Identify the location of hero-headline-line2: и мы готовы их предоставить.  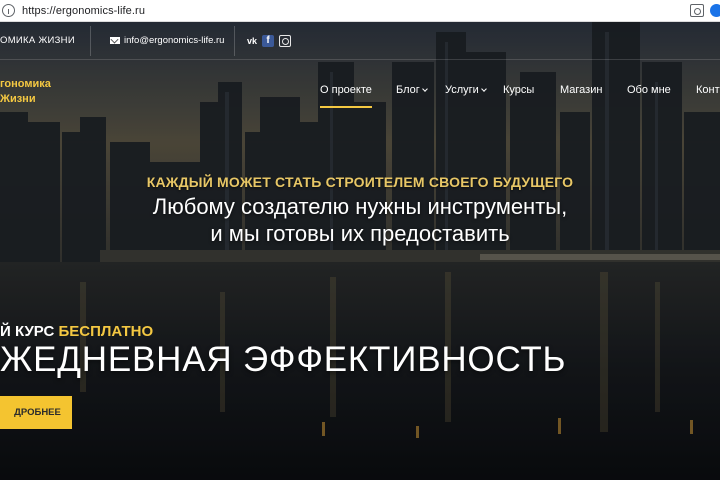
(360, 233).